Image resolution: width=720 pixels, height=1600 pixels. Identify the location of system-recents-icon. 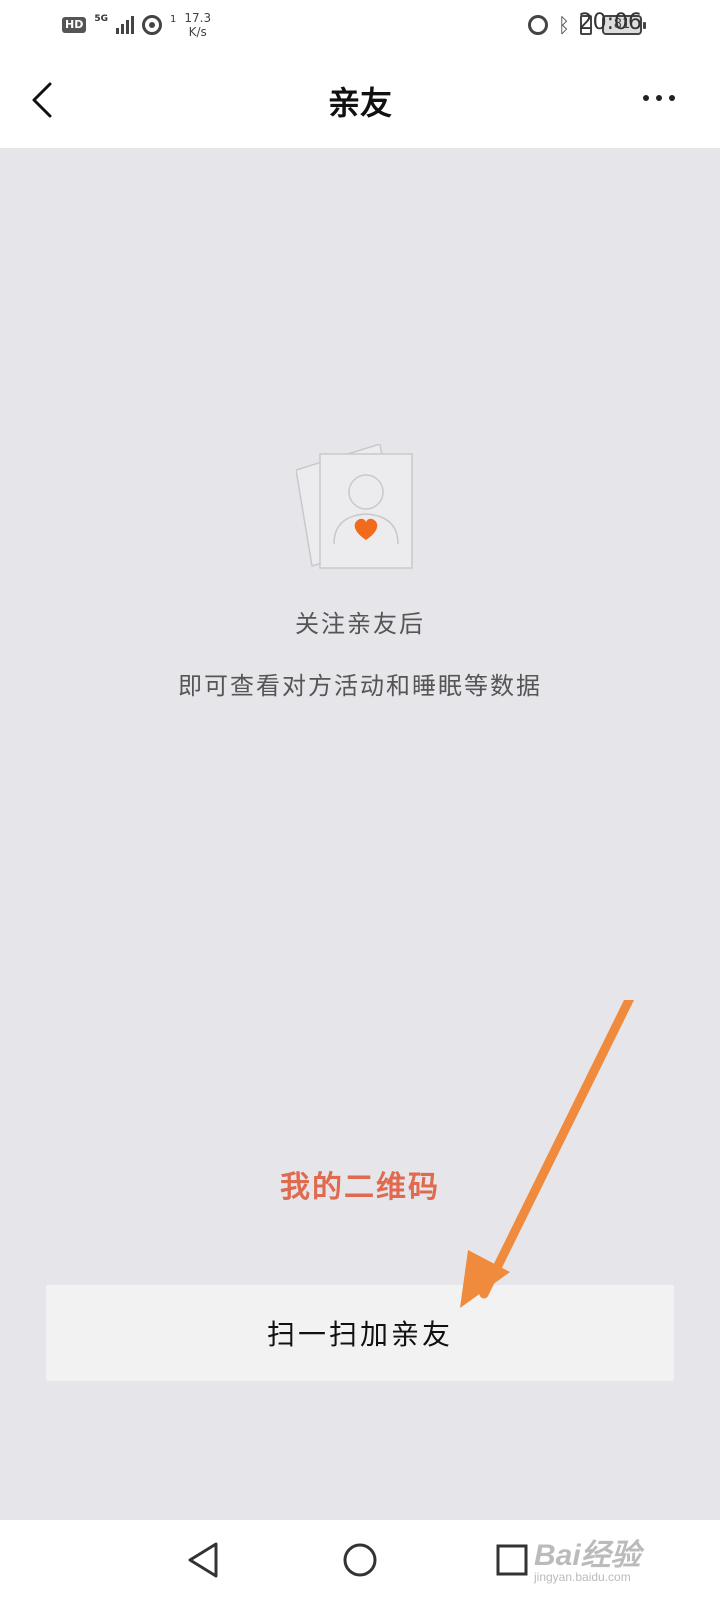
(512, 1560).